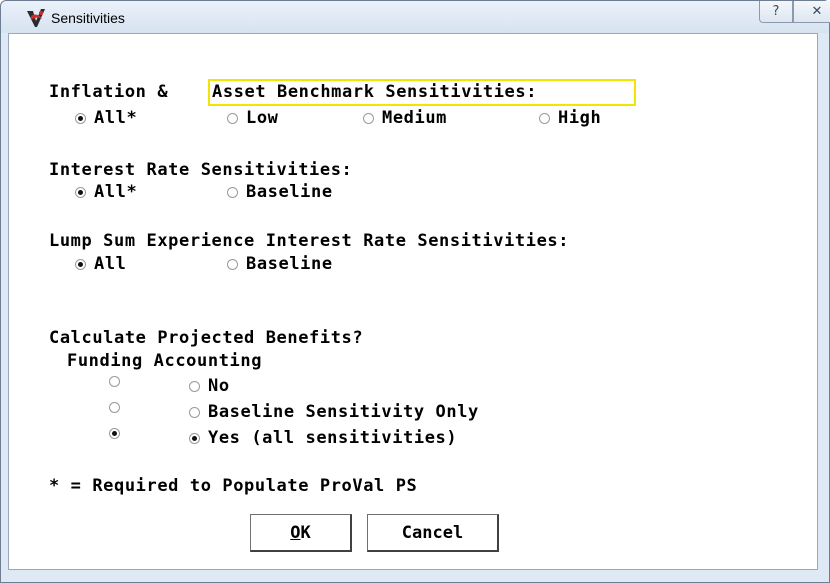 The image size is (830, 583). I want to click on funding-option-baseline, so click(114, 407).